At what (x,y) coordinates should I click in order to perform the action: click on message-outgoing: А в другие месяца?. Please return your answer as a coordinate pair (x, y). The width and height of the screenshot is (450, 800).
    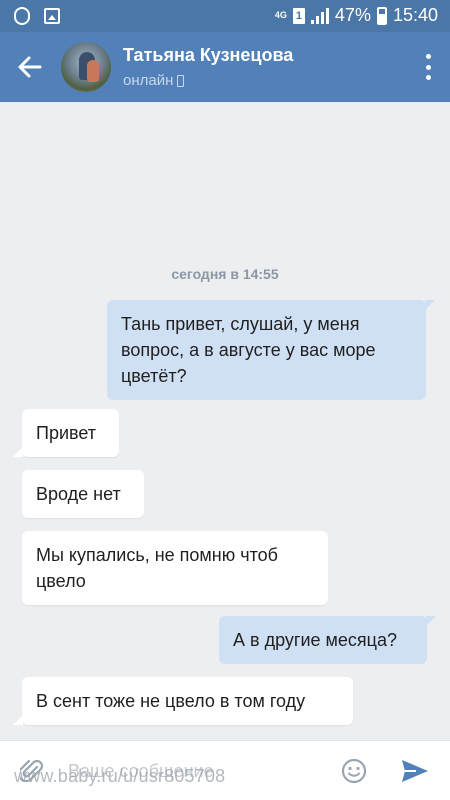
    Looking at the image, I should click on (327, 640).